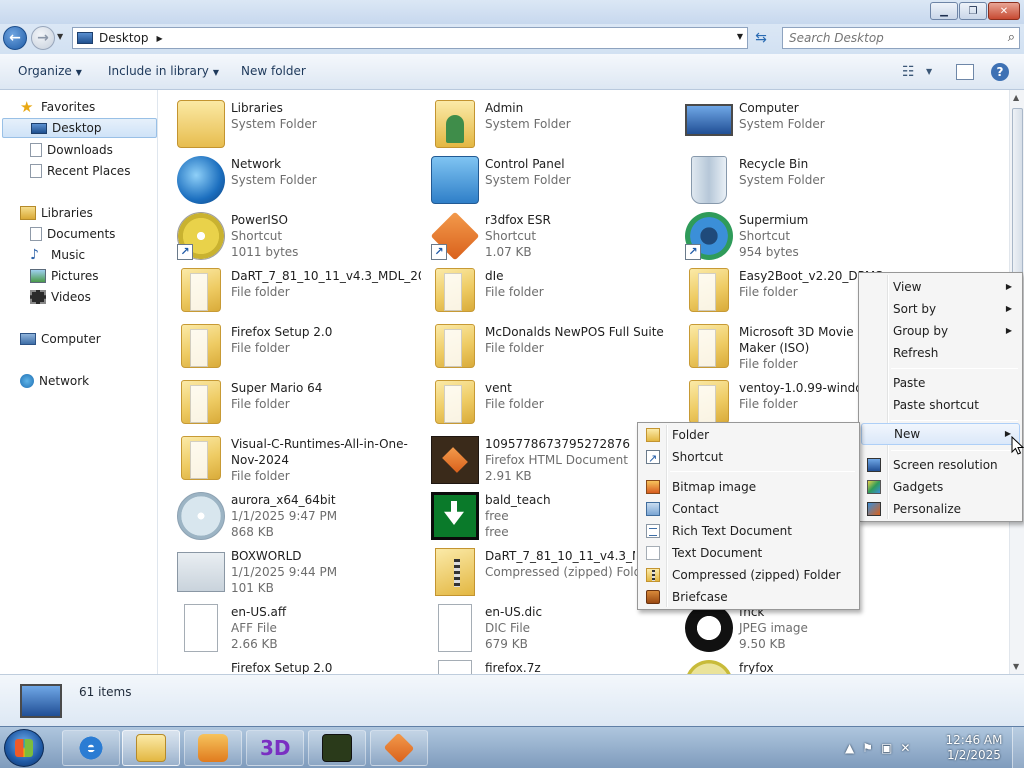  Describe the element at coordinates (927, 509) in the screenshot. I see `menu-label: Personalize` at that location.